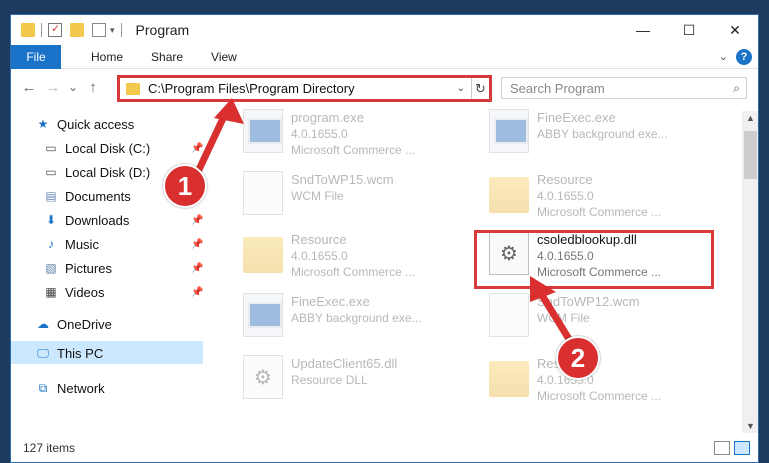 The width and height of the screenshot is (769, 463). I want to click on gear-file-icon: ⚙, so click(263, 377).